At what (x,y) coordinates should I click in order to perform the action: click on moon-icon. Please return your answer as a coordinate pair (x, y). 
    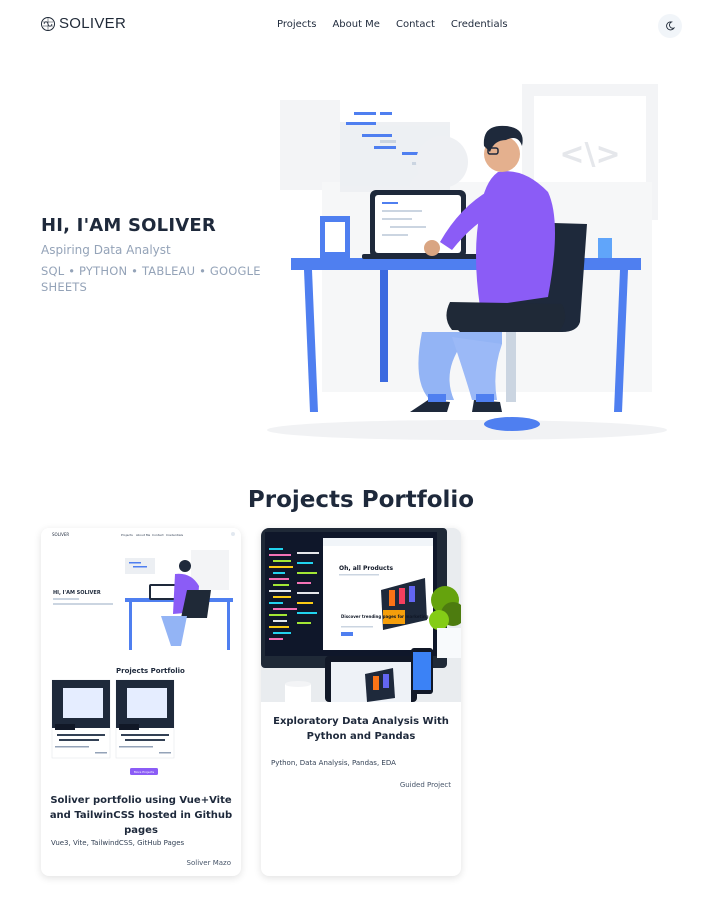
    Looking at the image, I should click on (670, 26).